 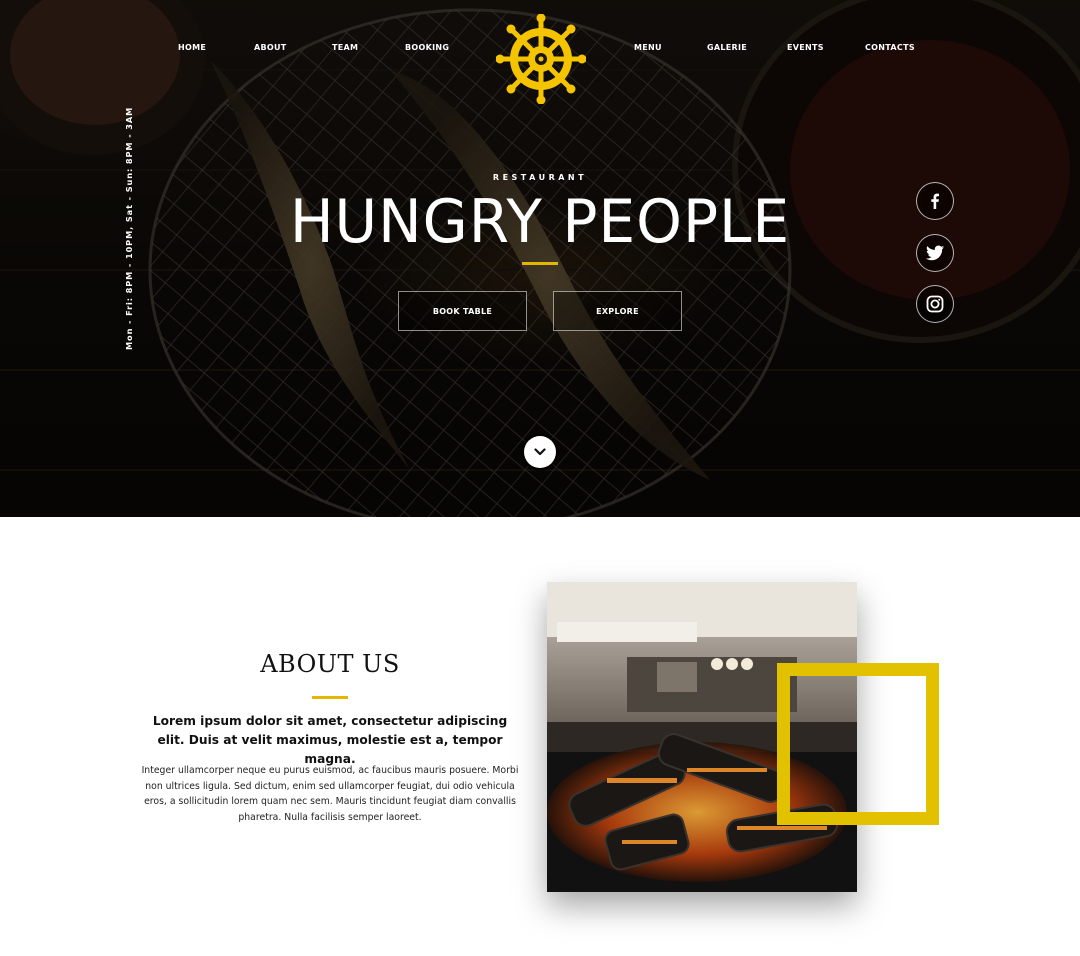 I want to click on hero-title: HUNGRY PEOPLE, so click(x=540, y=222).